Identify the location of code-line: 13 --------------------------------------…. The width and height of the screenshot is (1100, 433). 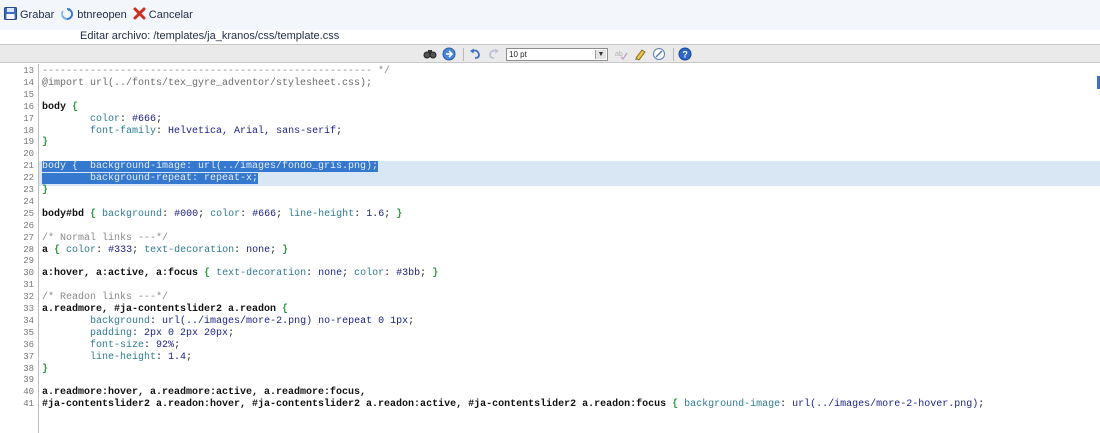
(550, 71).